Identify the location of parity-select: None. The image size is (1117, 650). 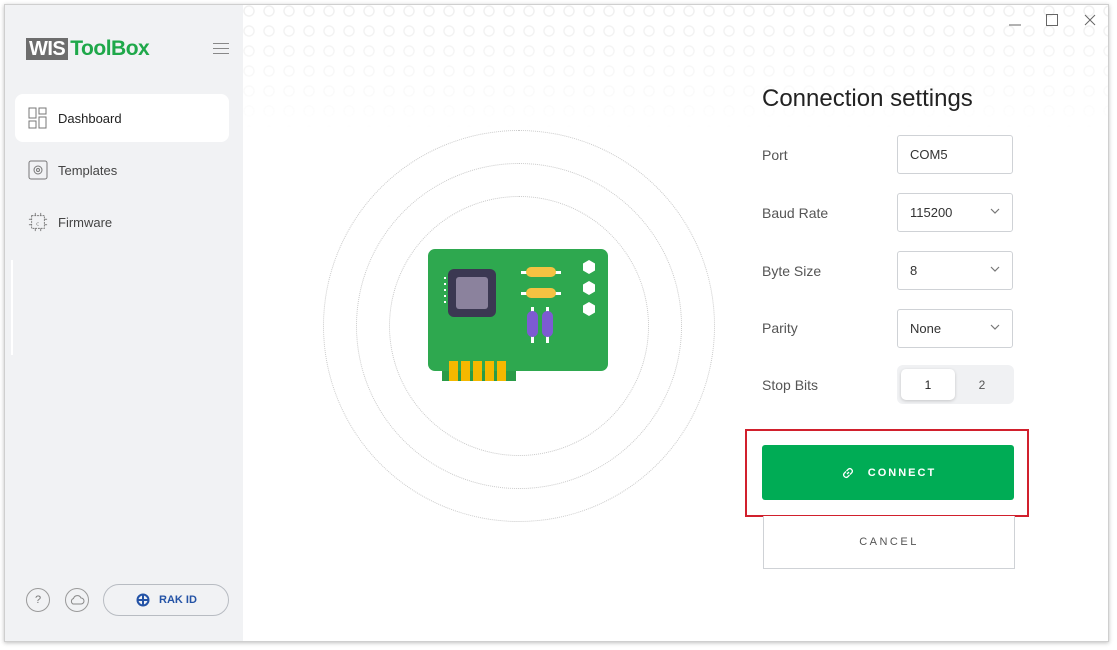
(955, 328).